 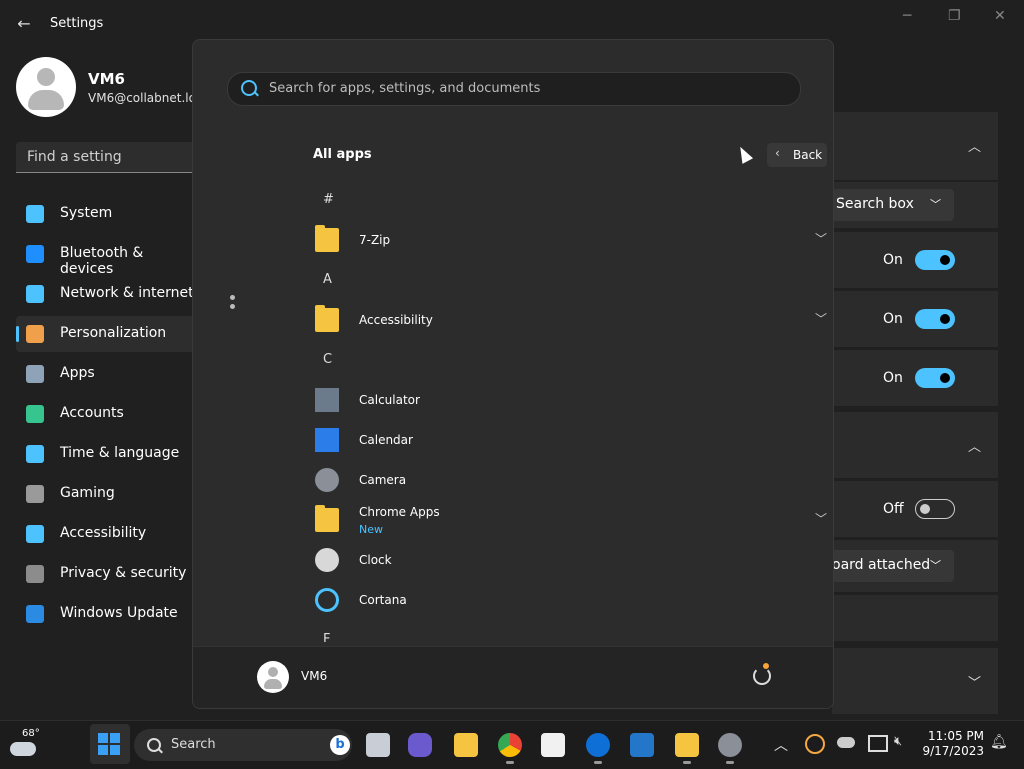 I want to click on app-item-cortana: Cortana, so click(x=573, y=600).